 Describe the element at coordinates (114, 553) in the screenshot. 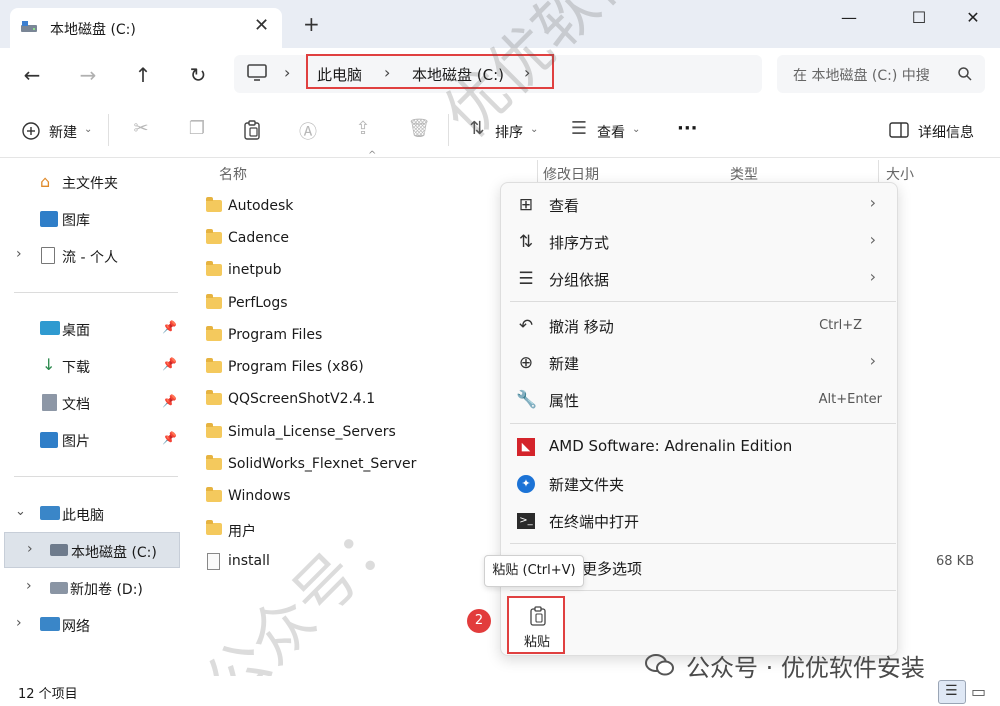

I see `sidebar-item-label: 本地磁盘 (C:)` at that location.